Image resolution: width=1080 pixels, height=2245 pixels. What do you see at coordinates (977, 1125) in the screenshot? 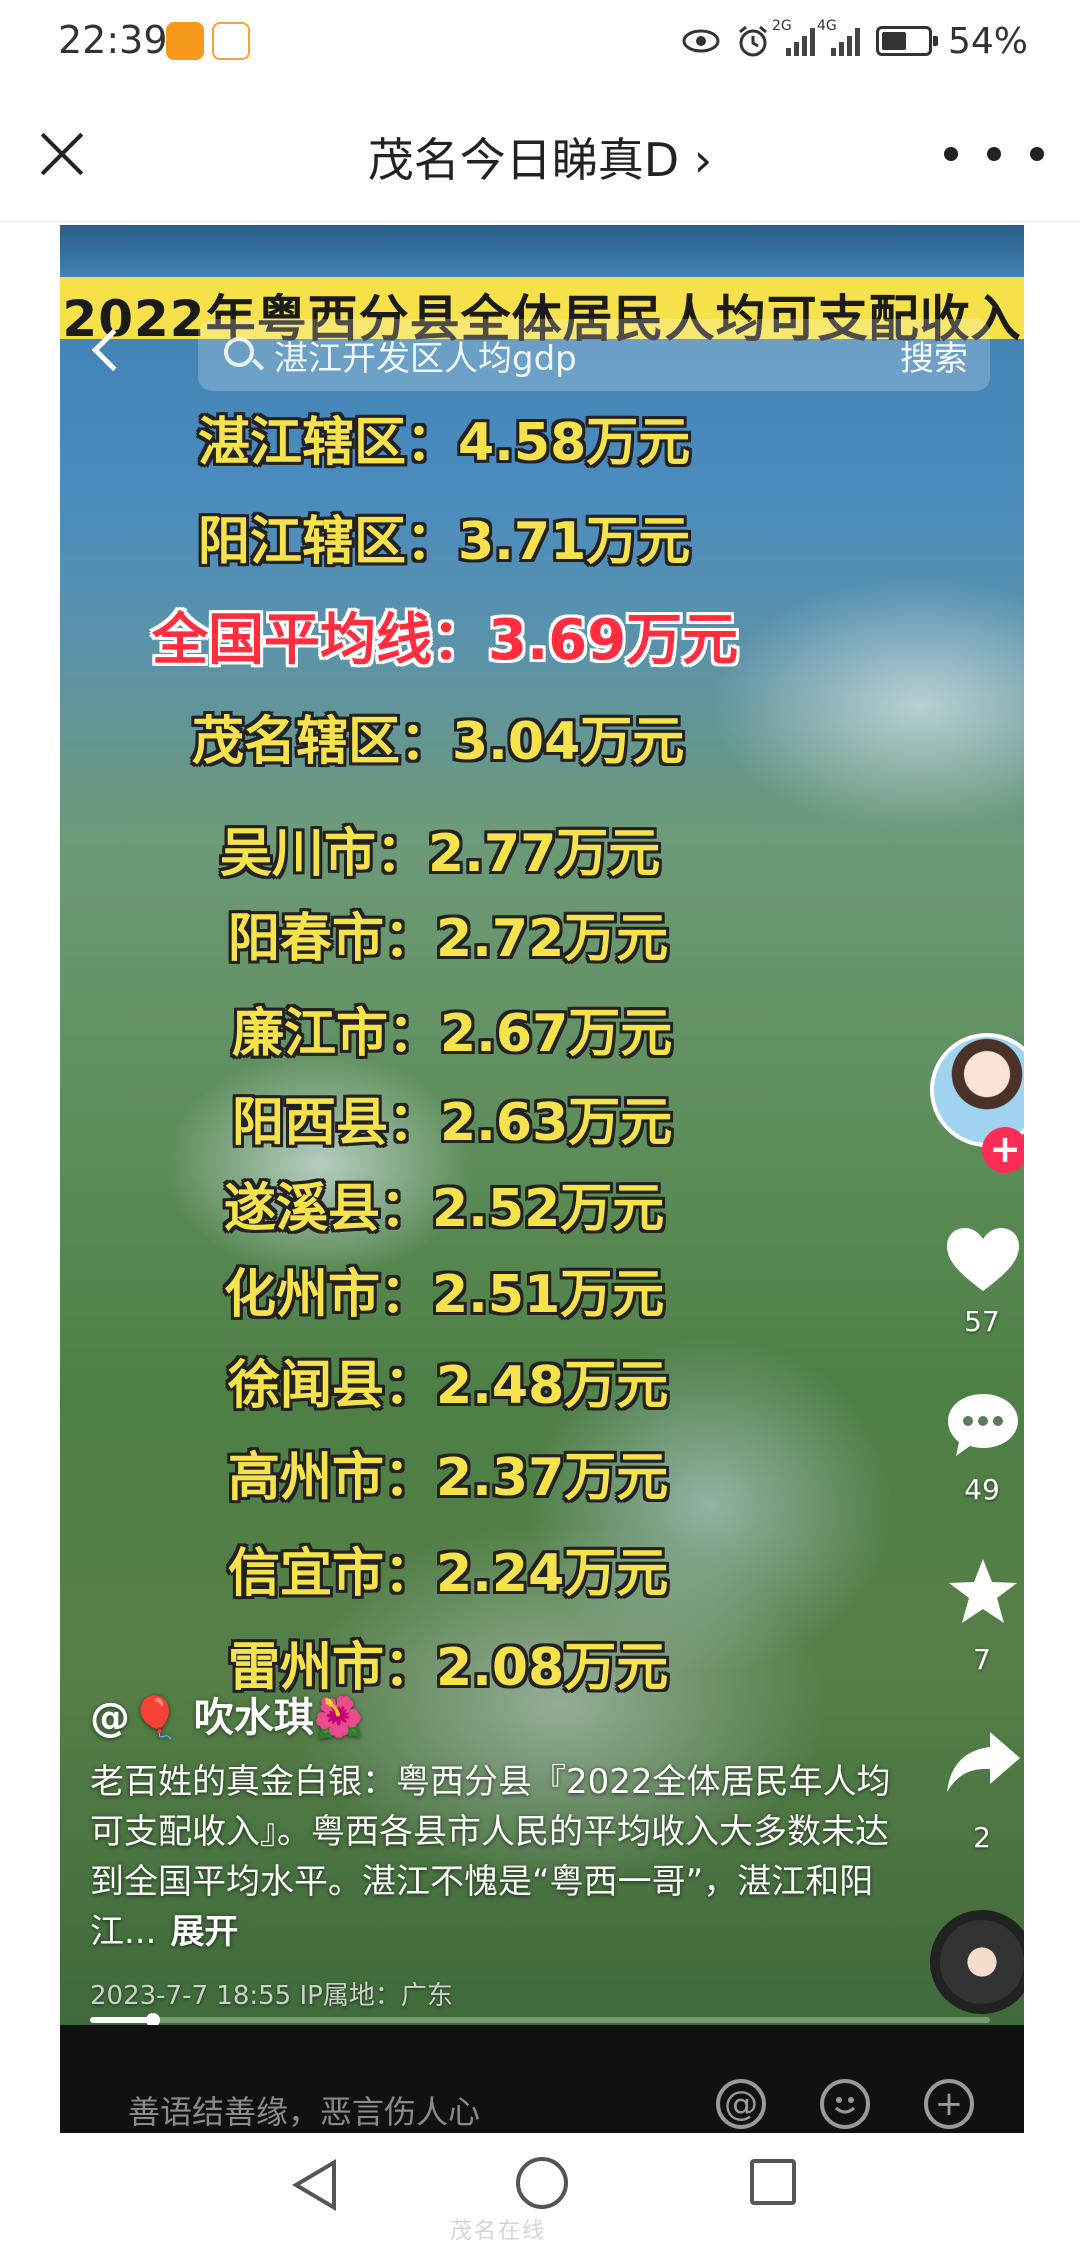
I see `side-action-bar: + 57 49 7 2` at bounding box center [977, 1125].